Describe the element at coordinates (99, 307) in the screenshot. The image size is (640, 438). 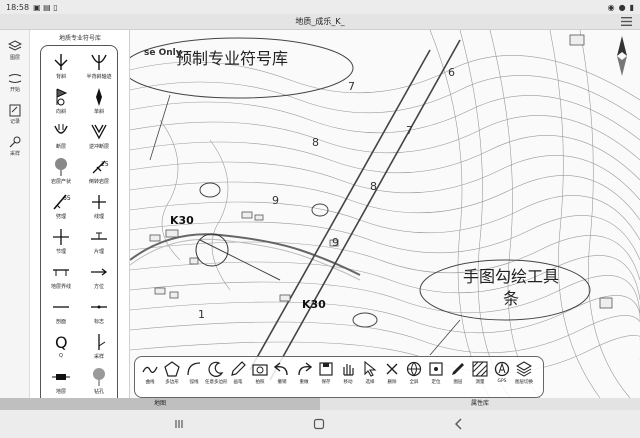
I see `marker-icon` at that location.